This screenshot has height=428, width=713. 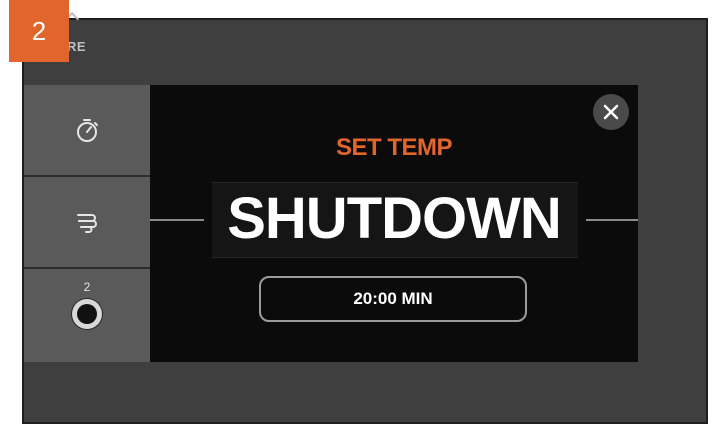 What do you see at coordinates (77, 46) in the screenshot?
I see `header-label: RE` at bounding box center [77, 46].